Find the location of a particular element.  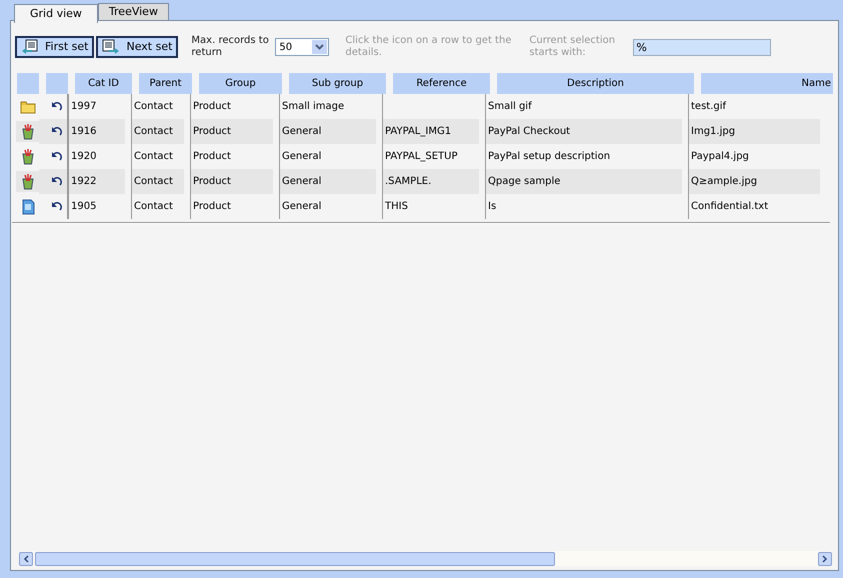

dropdown-icon is located at coordinates (320, 47).